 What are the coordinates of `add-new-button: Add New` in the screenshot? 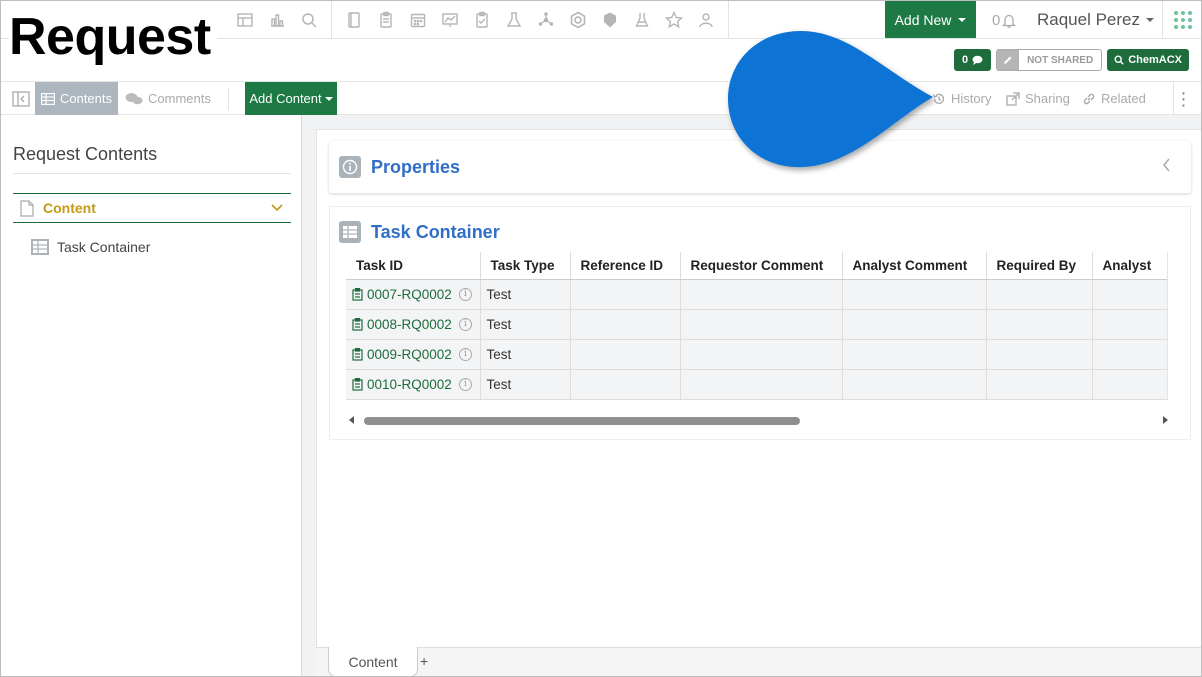 It's located at (930, 19).